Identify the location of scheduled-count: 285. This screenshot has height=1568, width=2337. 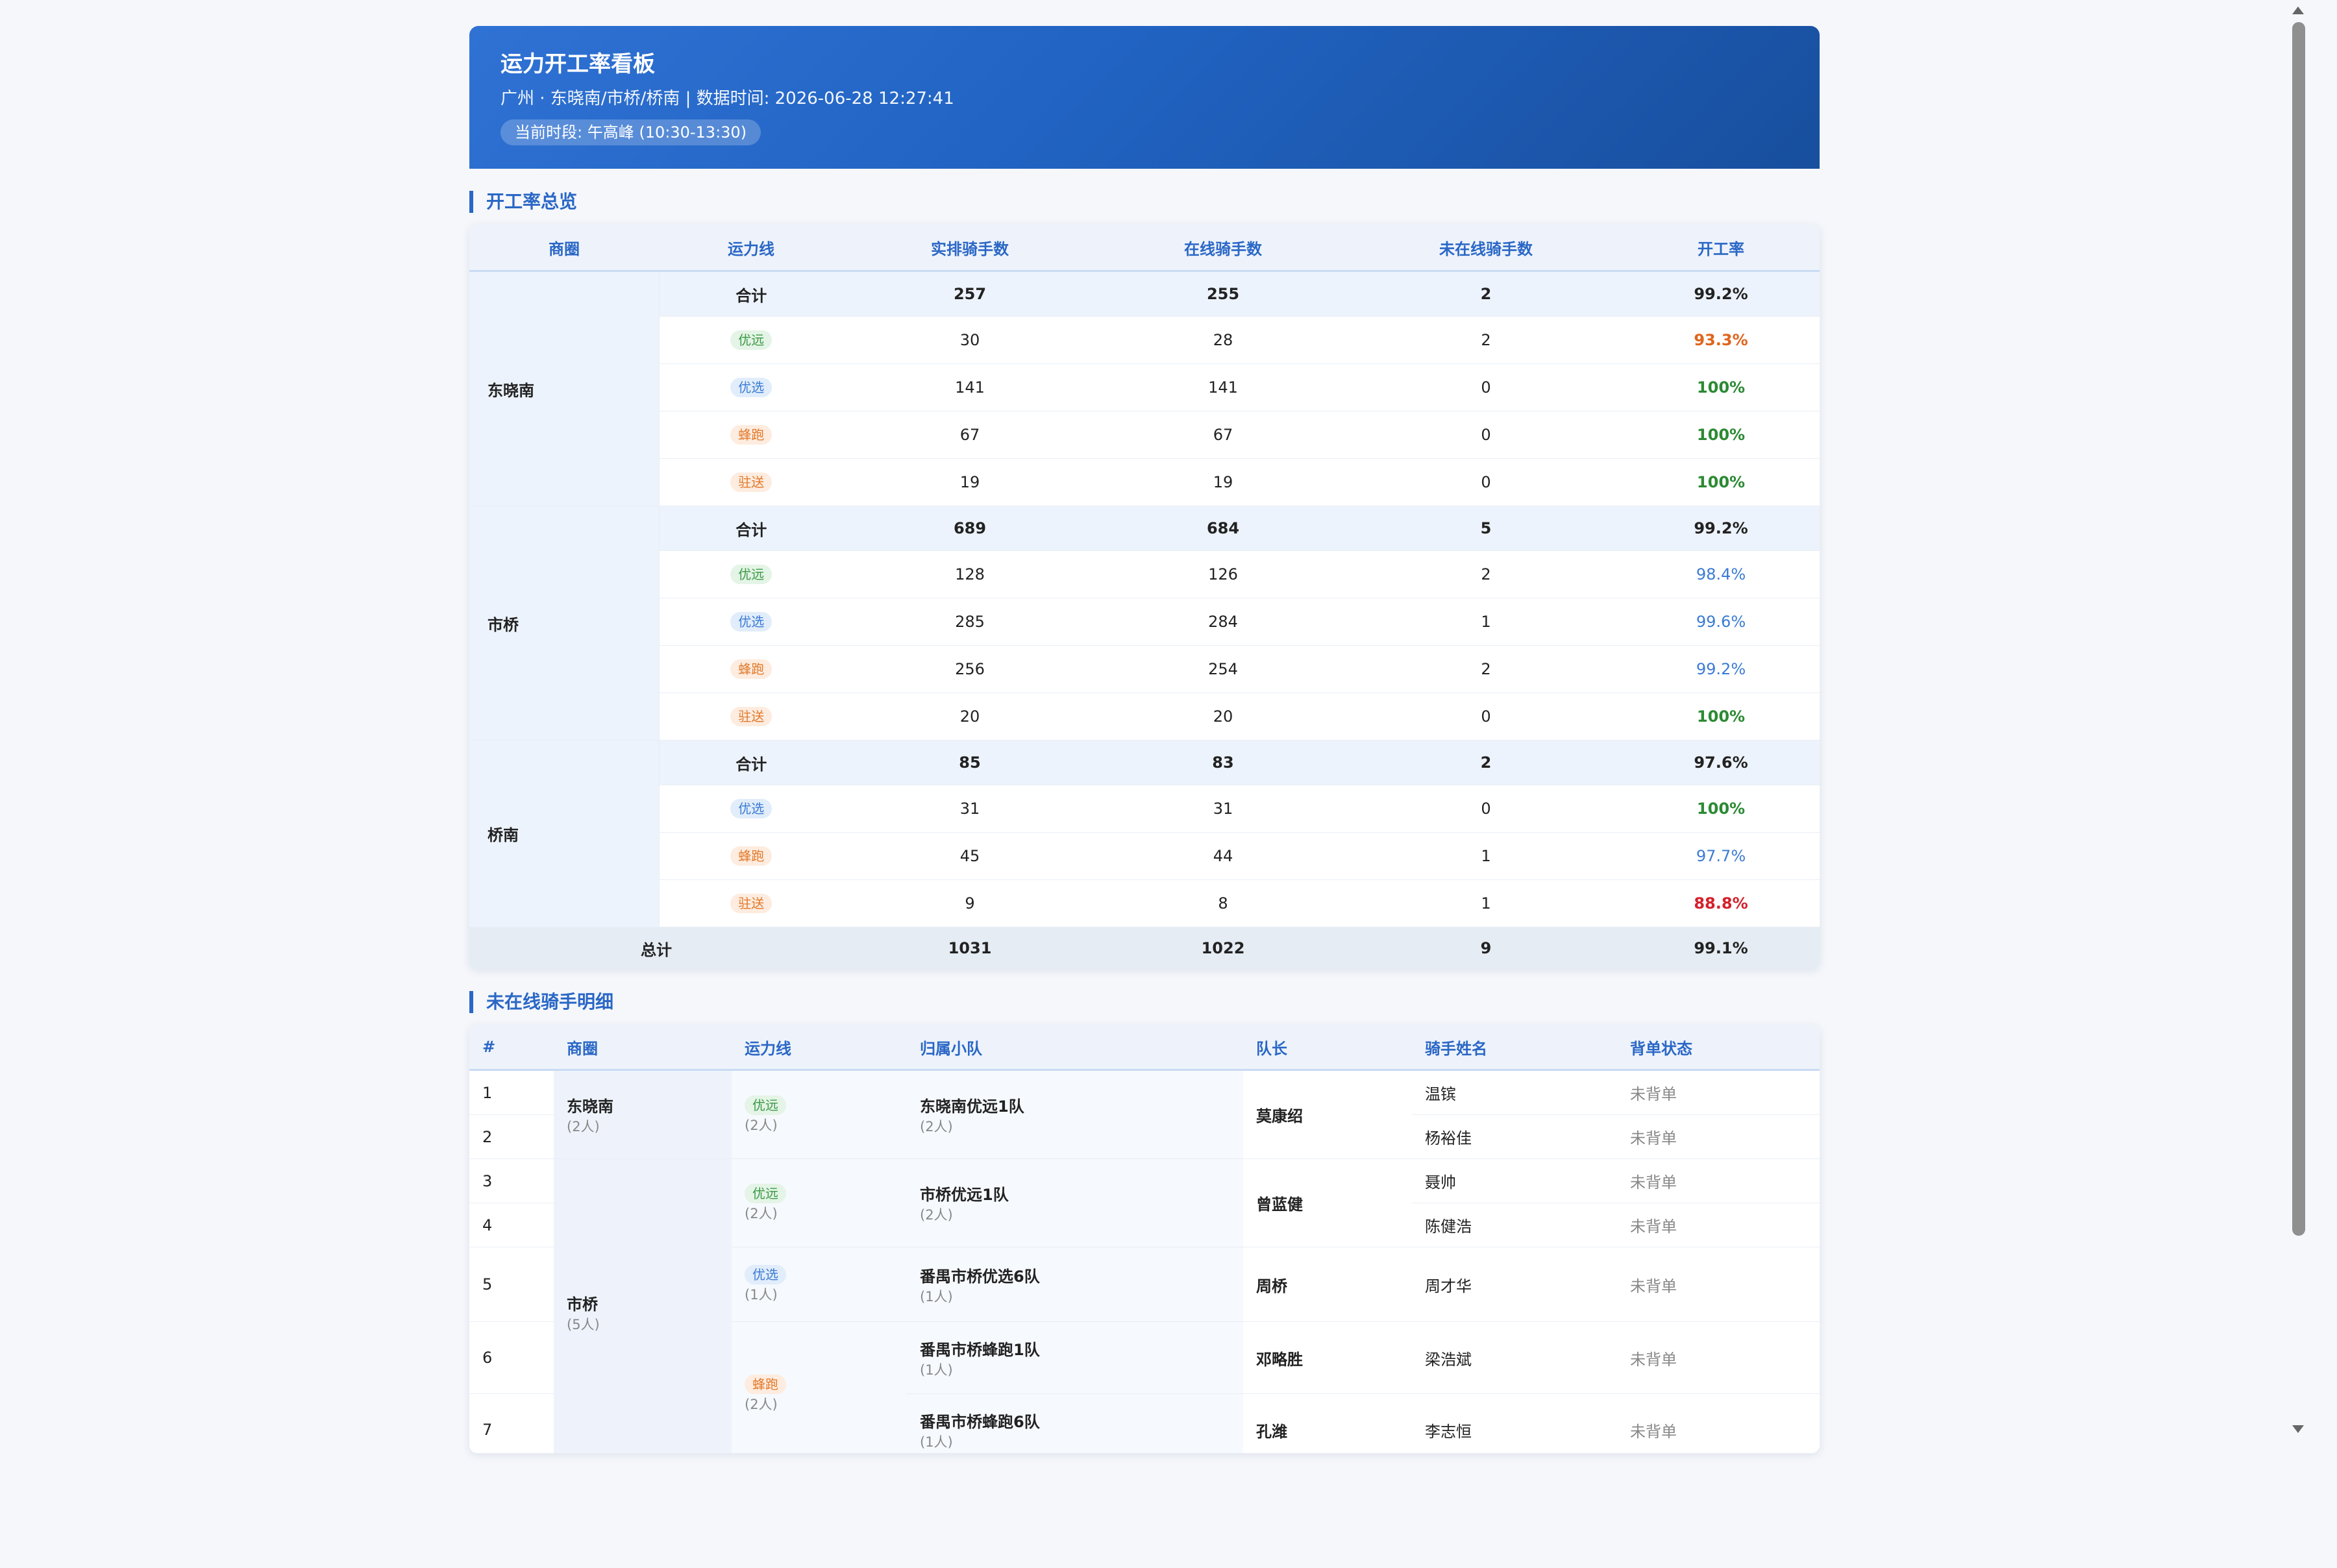
(969, 622).